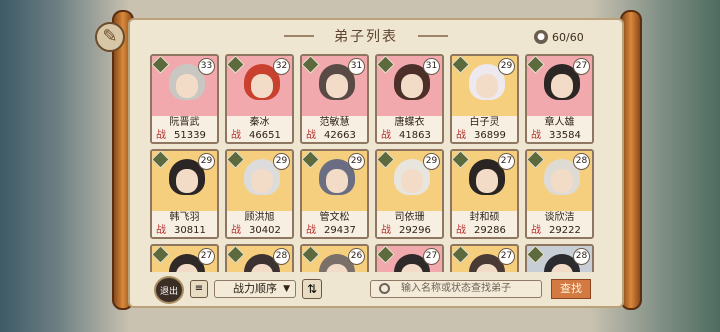 The width and height of the screenshot is (720, 332). Describe the element at coordinates (484, 99) in the screenshot. I see `disciple-card: 29 白子灵战 36899` at that location.